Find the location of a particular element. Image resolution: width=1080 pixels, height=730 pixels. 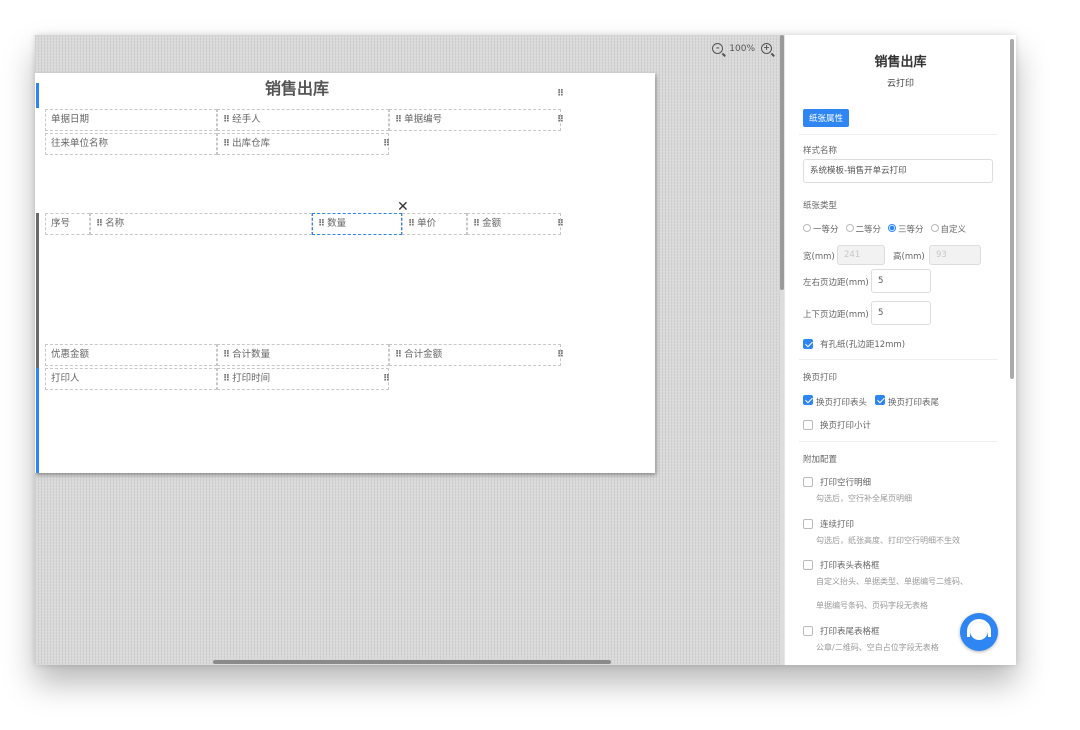

col-amount: ⠿ 金额 is located at coordinates (514, 224).